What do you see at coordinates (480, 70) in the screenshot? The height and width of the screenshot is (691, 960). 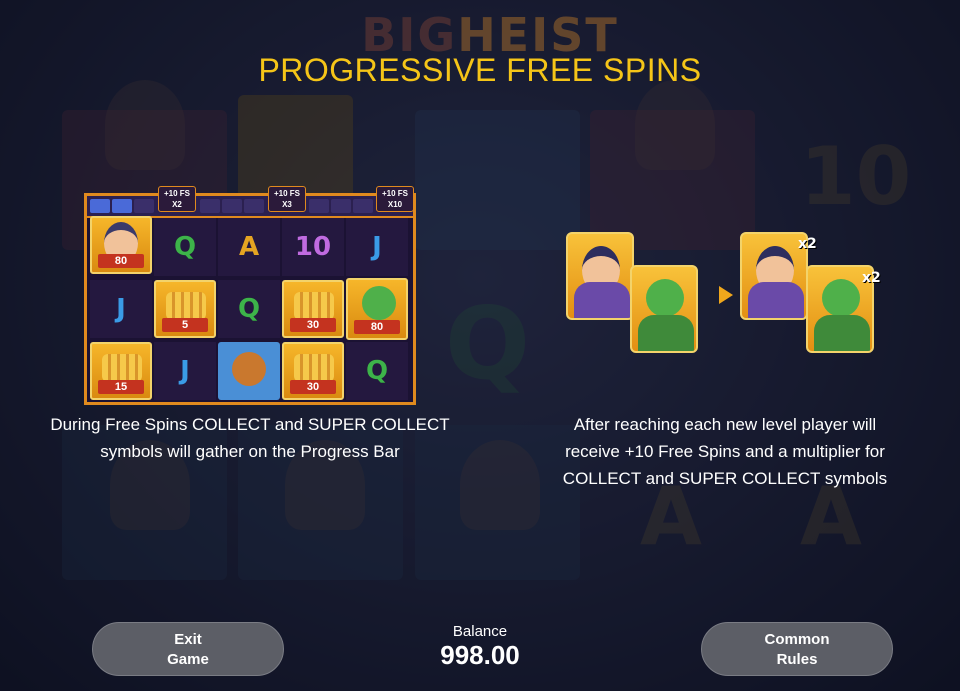 I see `page-title: PROGRESSIVE FREE SPINS` at bounding box center [480, 70].